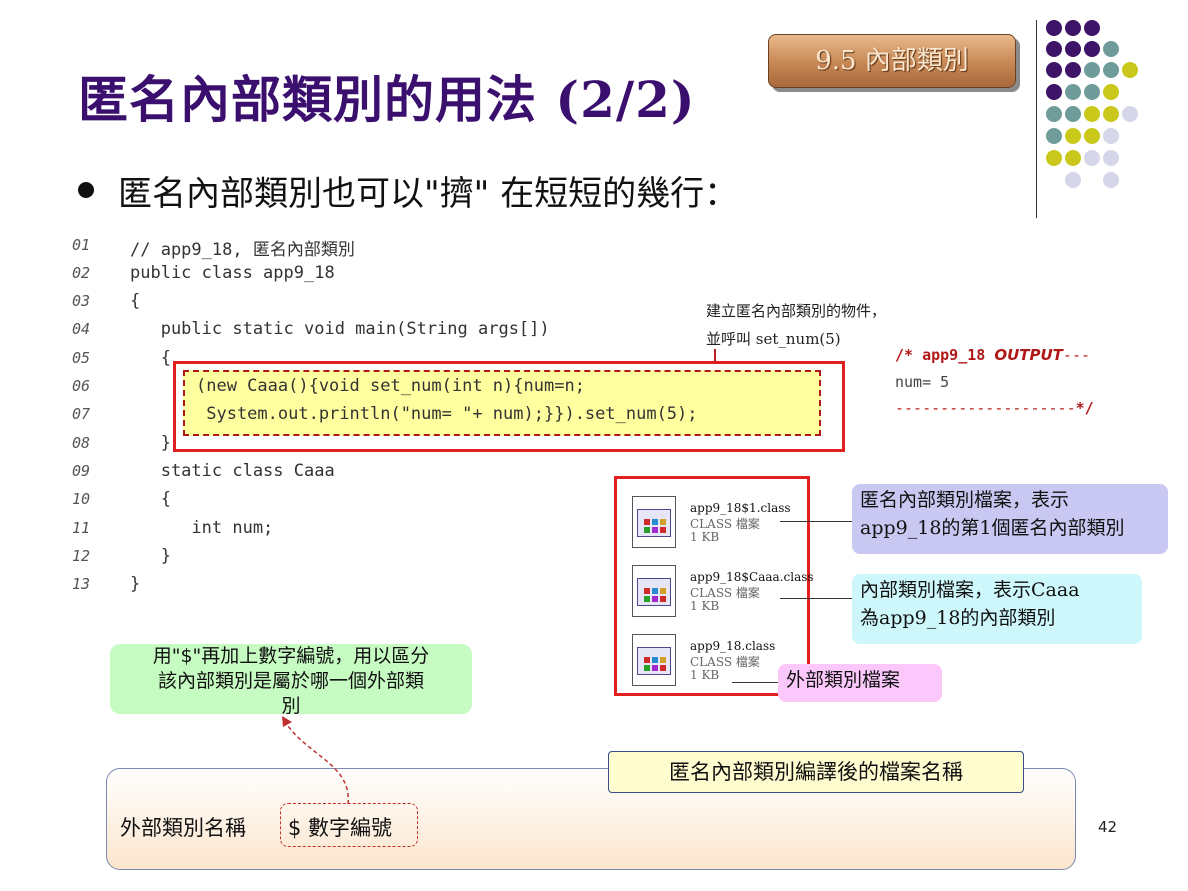 This screenshot has height=891, width=1188. I want to click on file-name: app9_18$Caaa.class, so click(752, 577).